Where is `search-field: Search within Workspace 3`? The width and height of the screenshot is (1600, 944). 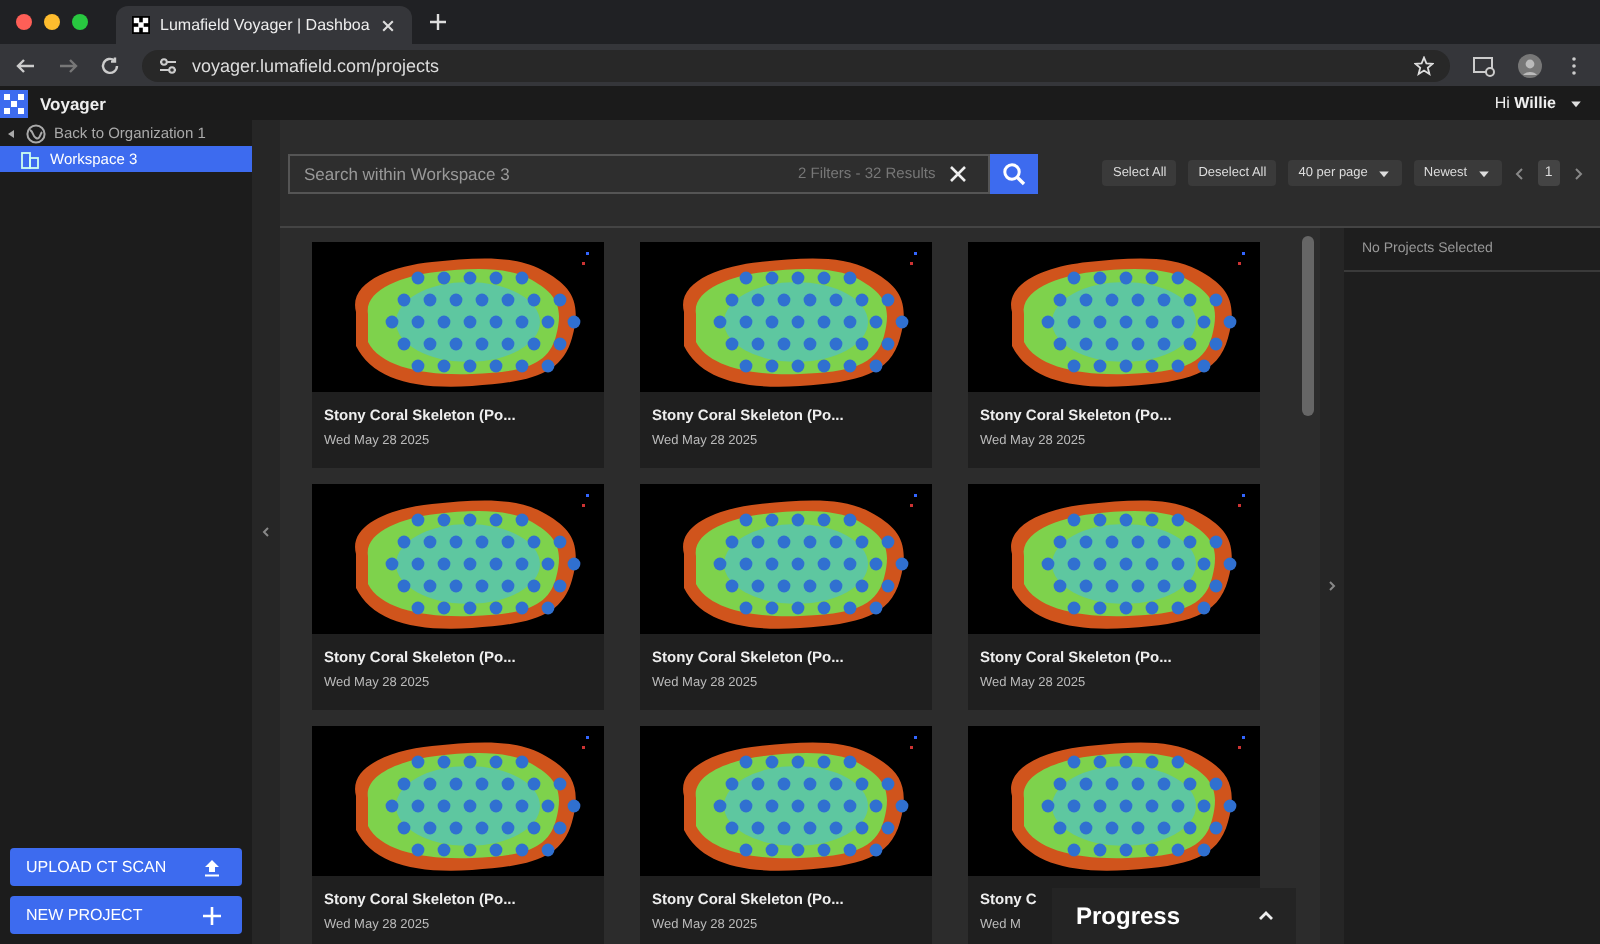
search-field: Search within Workspace 3 is located at coordinates (545, 173).